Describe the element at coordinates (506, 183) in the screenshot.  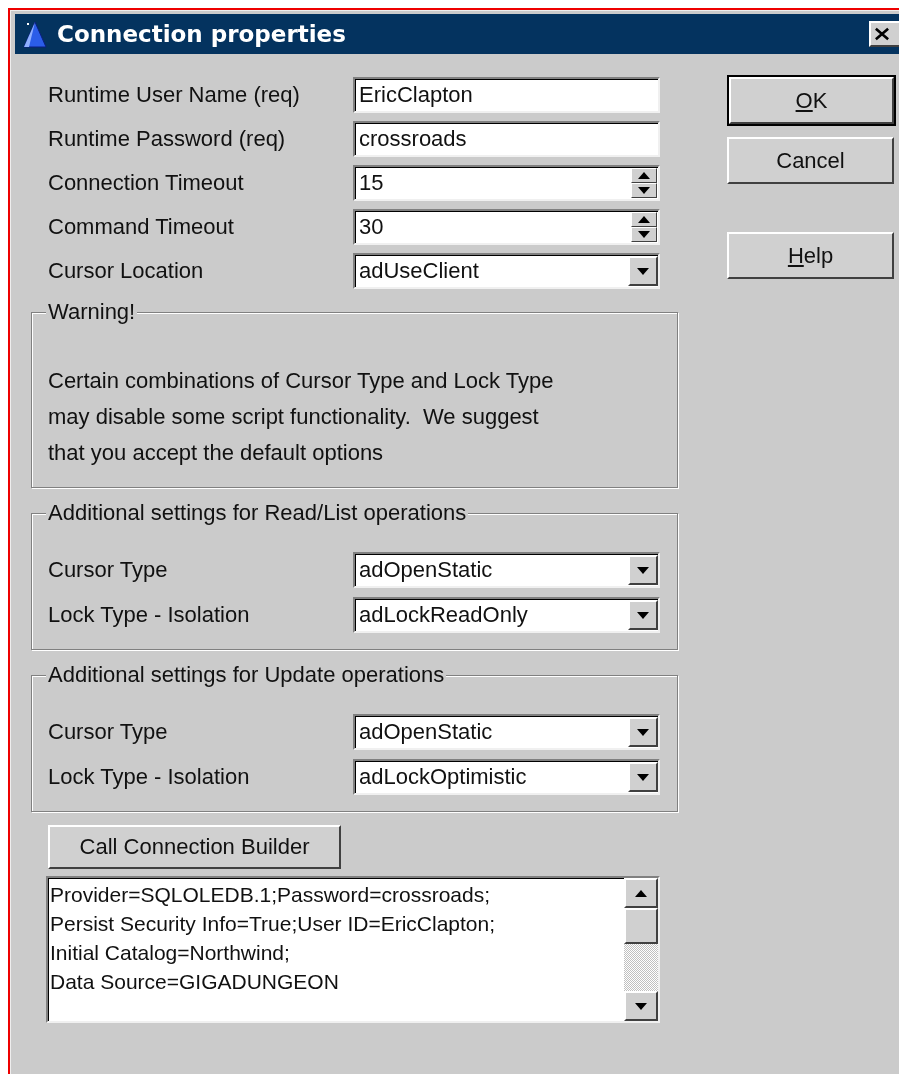
I see `spin-field: 15` at that location.